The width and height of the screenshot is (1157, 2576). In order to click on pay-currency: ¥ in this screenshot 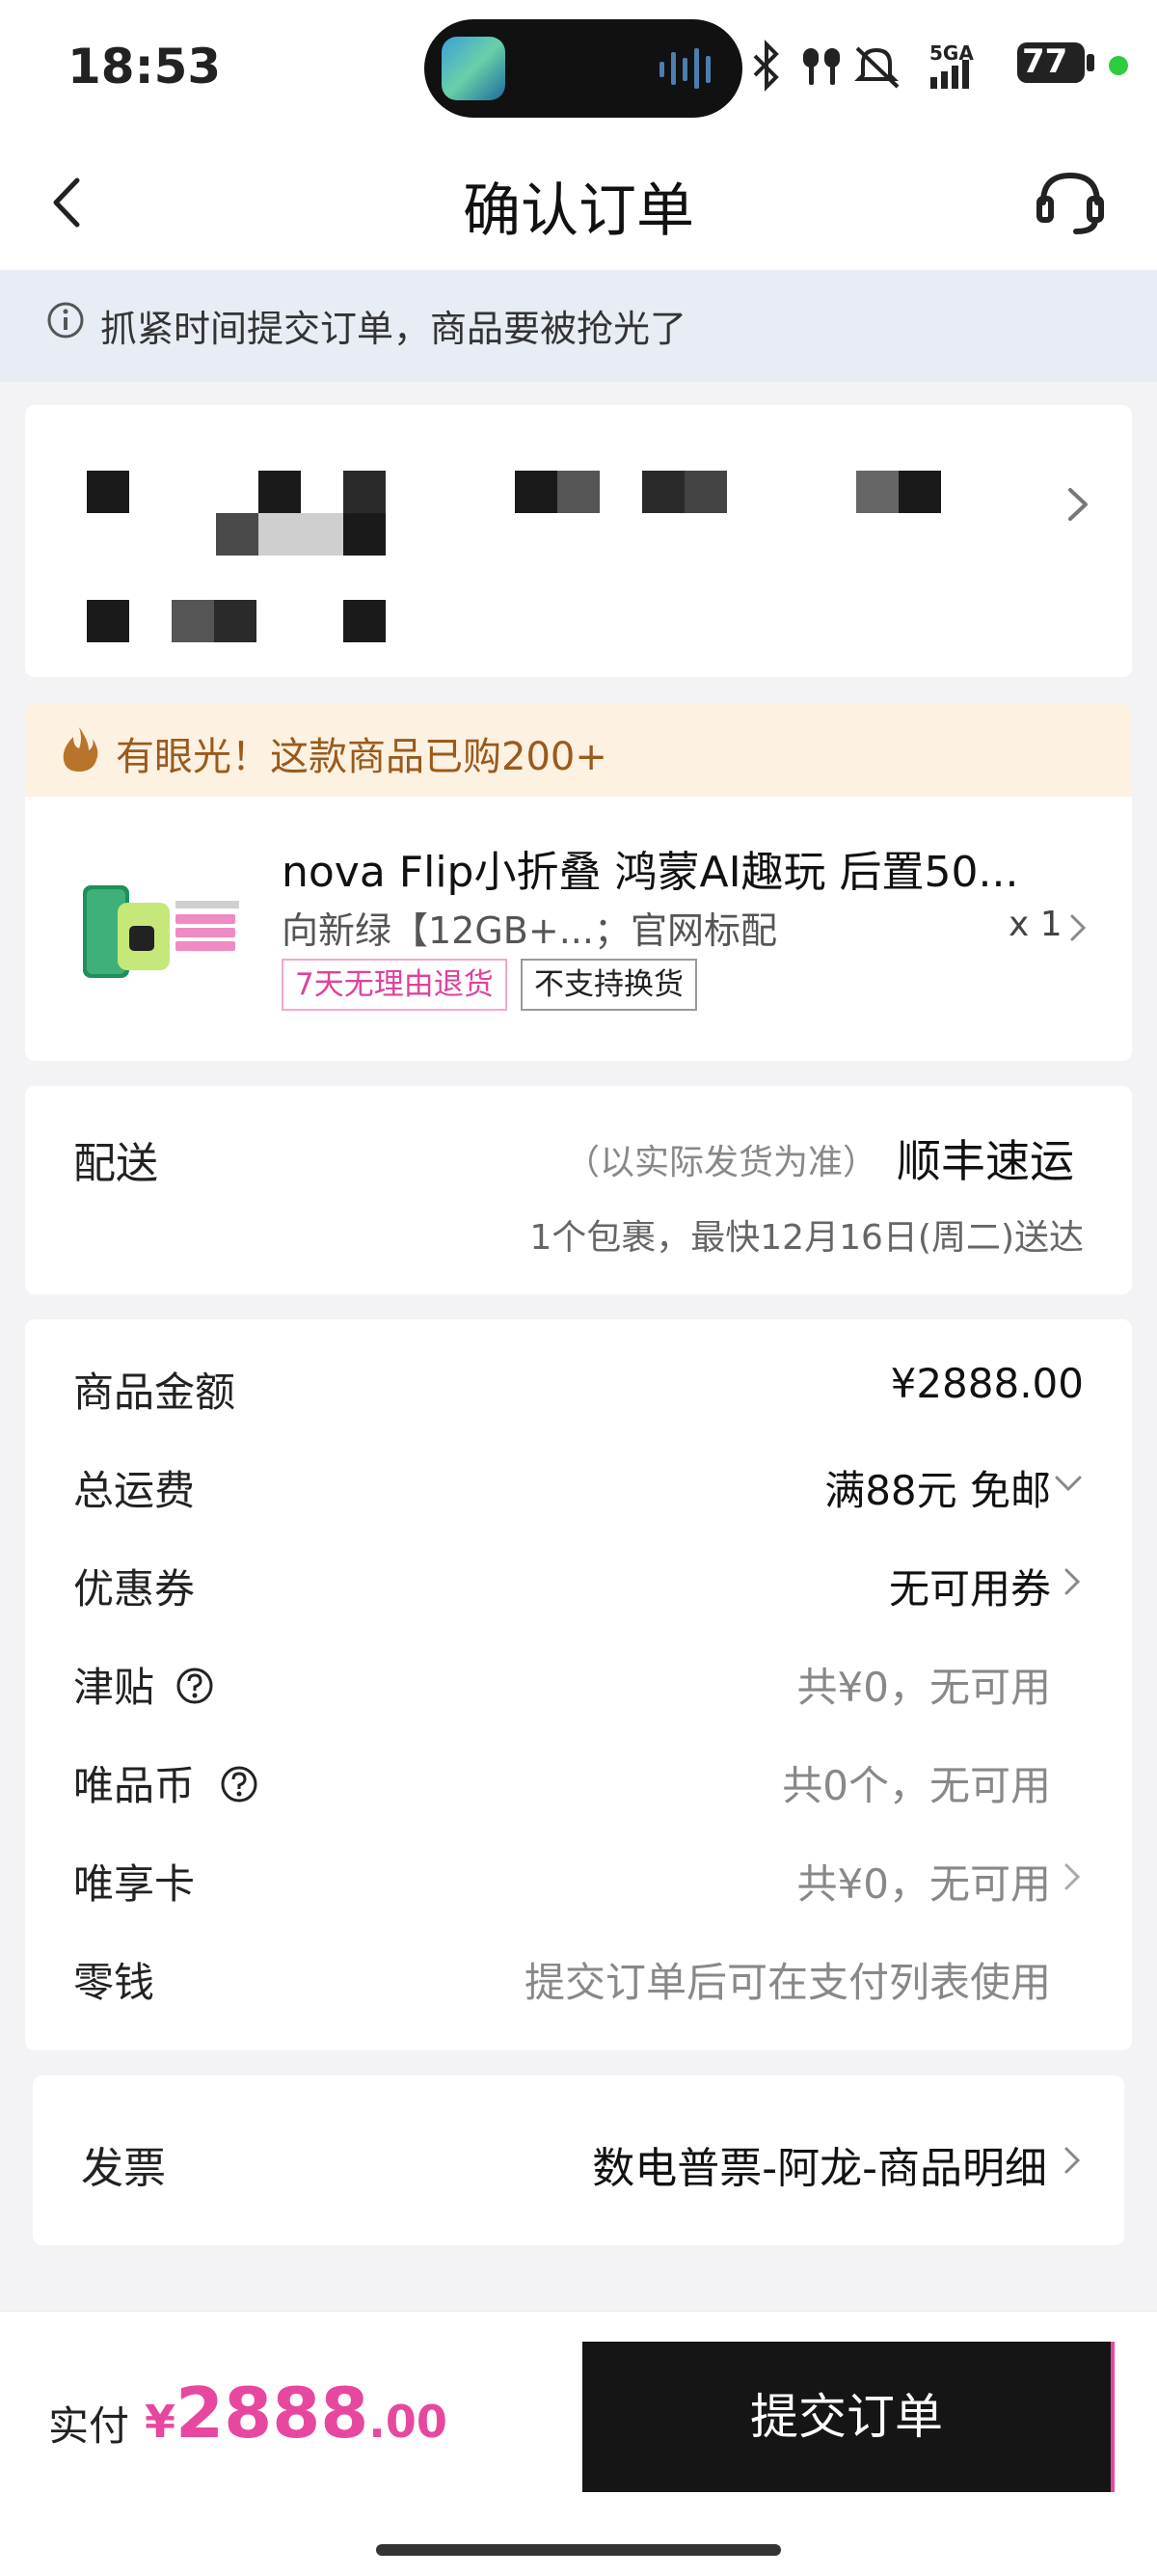, I will do `click(160, 2422)`.